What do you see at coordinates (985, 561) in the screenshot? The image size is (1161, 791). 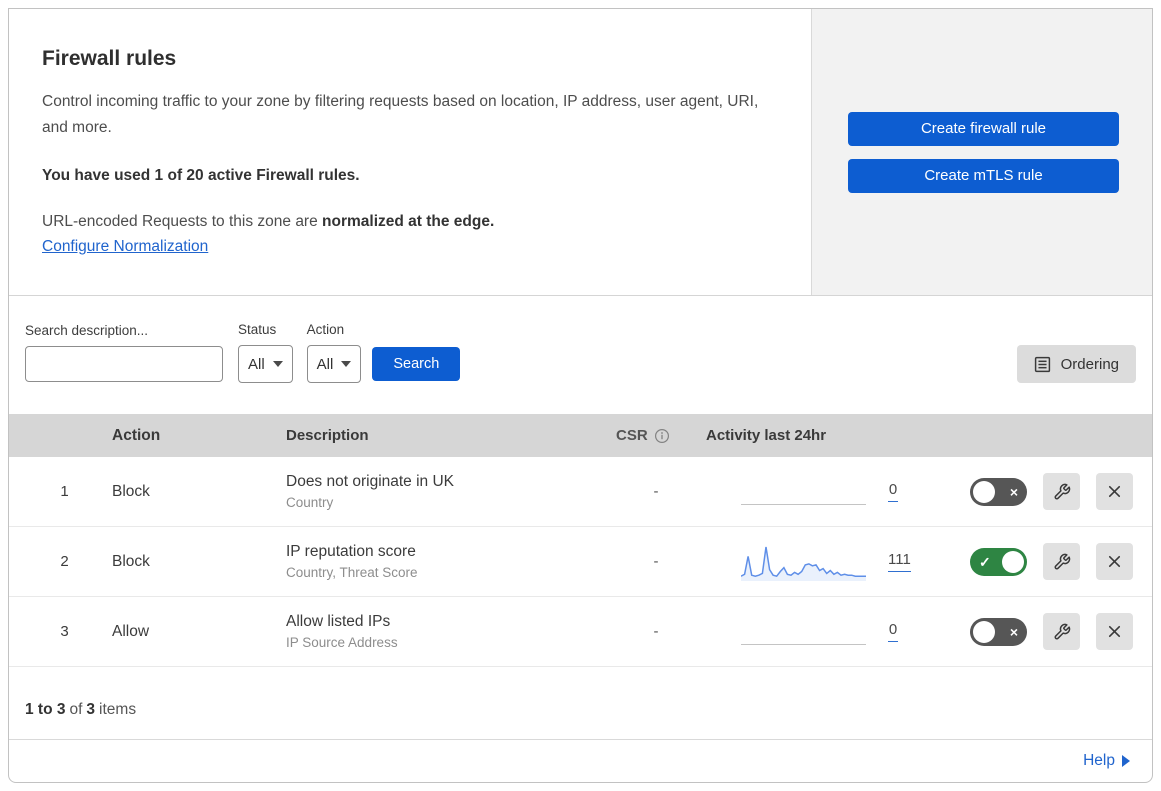 I see `toggle-state-icon: ✓` at bounding box center [985, 561].